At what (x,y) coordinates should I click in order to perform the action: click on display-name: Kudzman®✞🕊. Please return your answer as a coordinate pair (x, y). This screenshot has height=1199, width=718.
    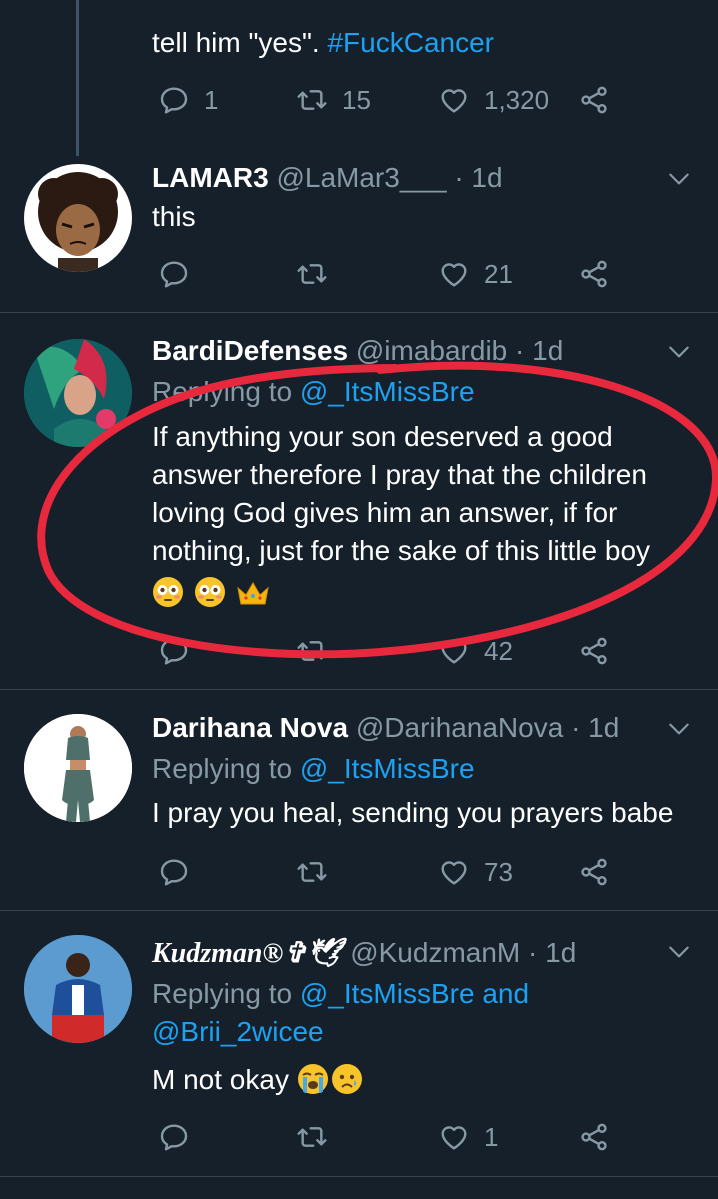
    Looking at the image, I should click on (247, 953).